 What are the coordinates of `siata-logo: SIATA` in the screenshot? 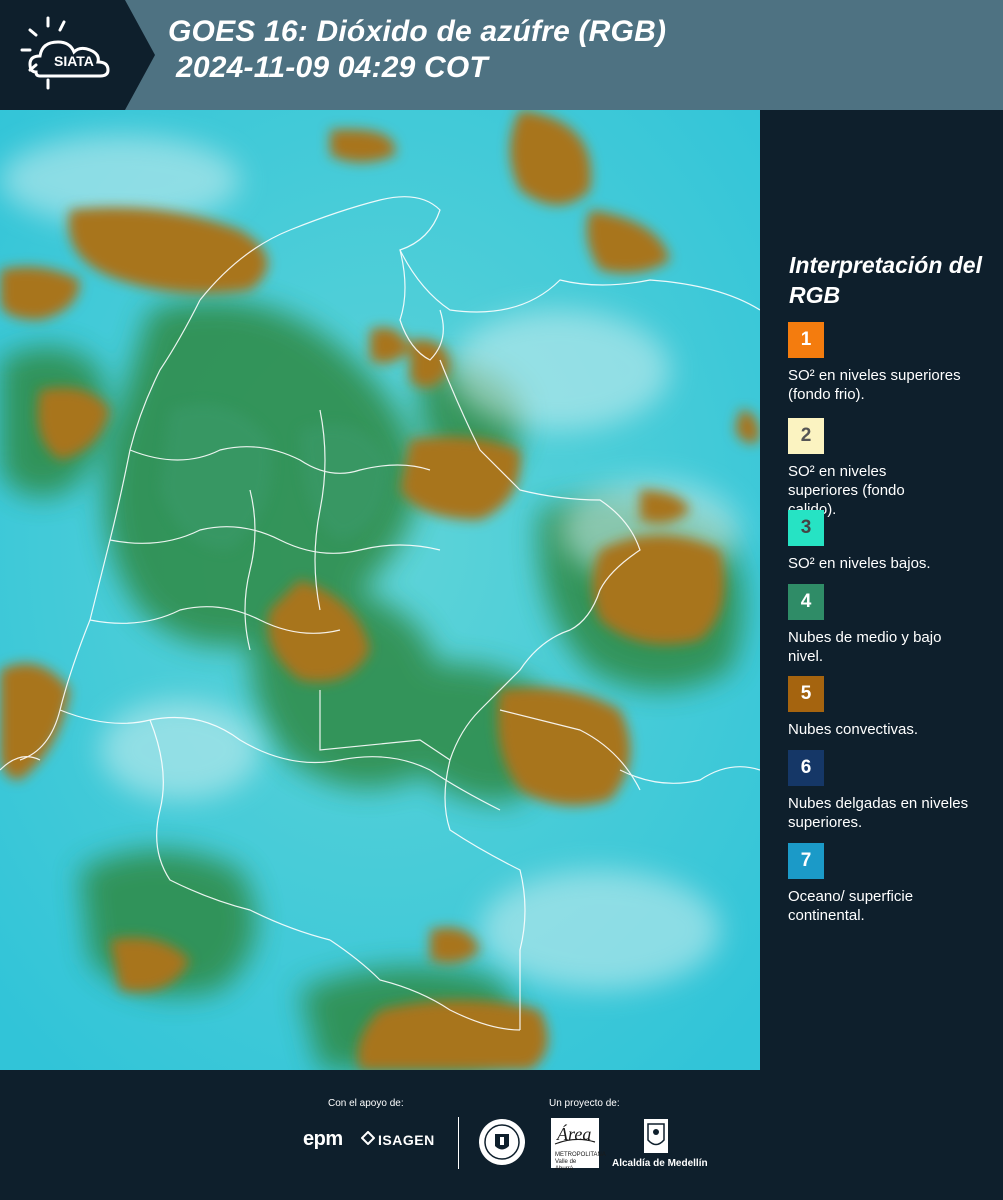 It's located at (77, 55).